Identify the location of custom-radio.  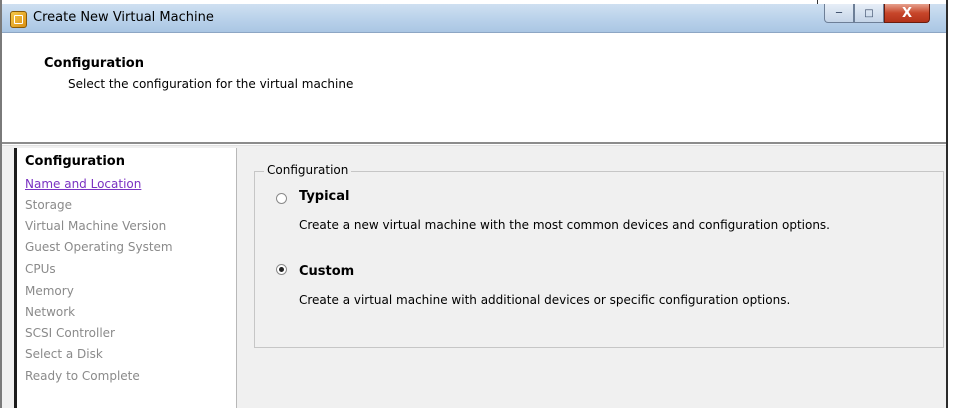
(281, 269).